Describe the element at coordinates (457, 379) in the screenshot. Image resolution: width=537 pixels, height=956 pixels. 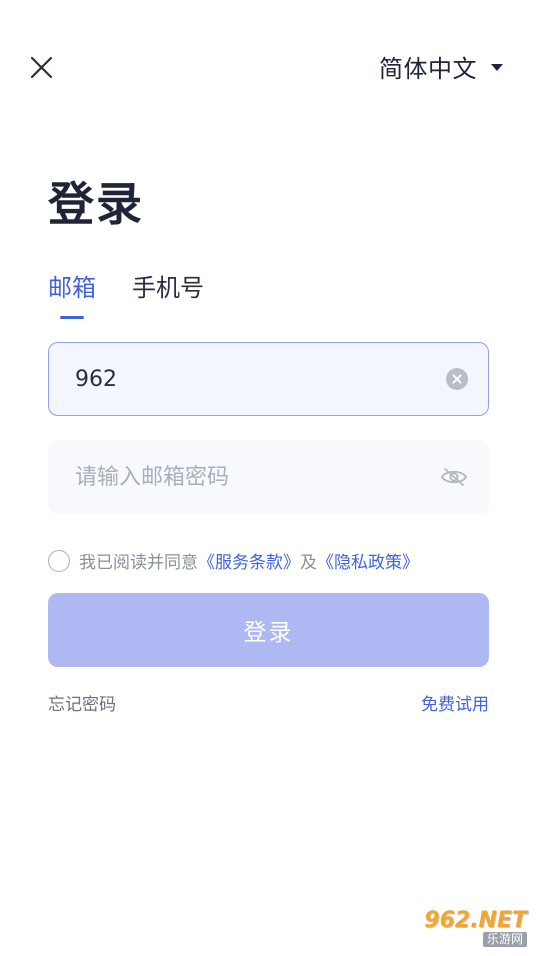
I see `clear-icon` at that location.